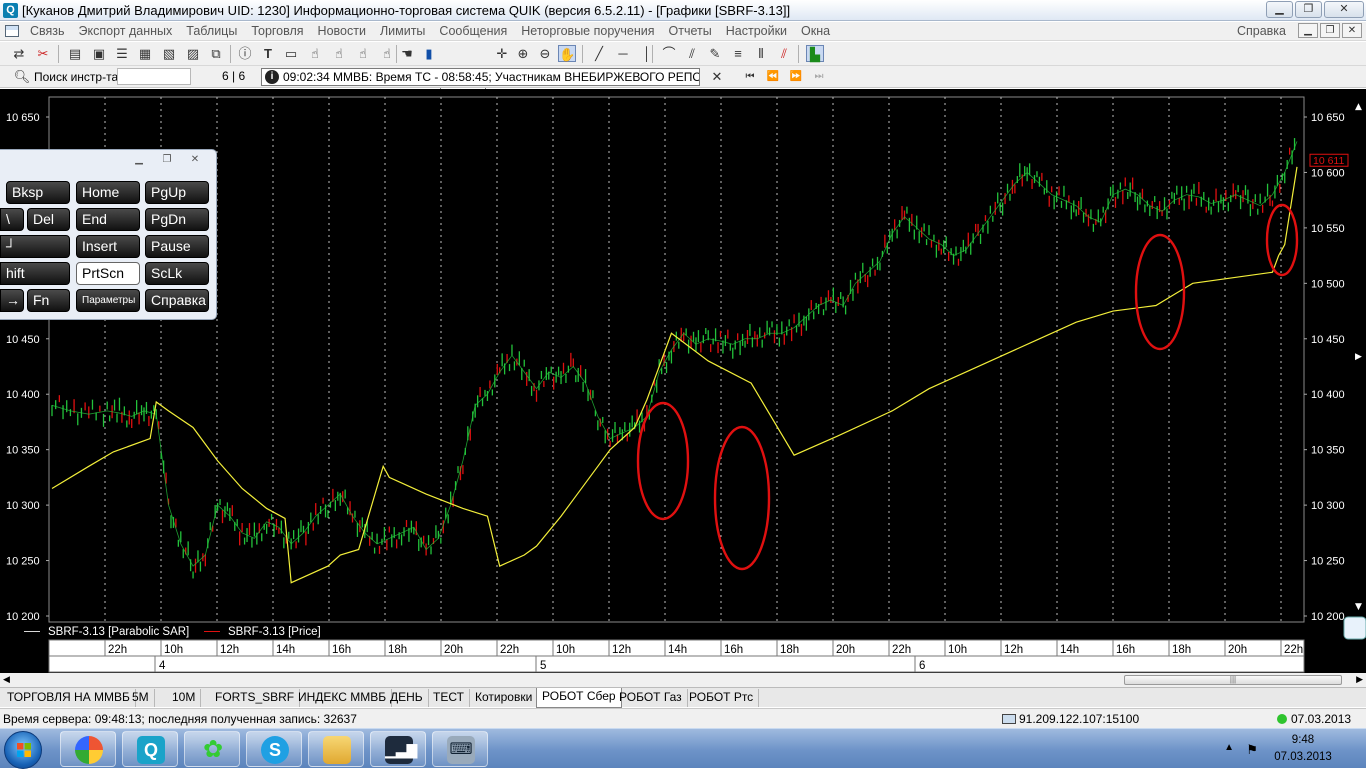 This screenshot has height=769, width=1366. Describe the element at coordinates (819, 76) in the screenshot. I see `last-news-icon: ⏭` at that location.